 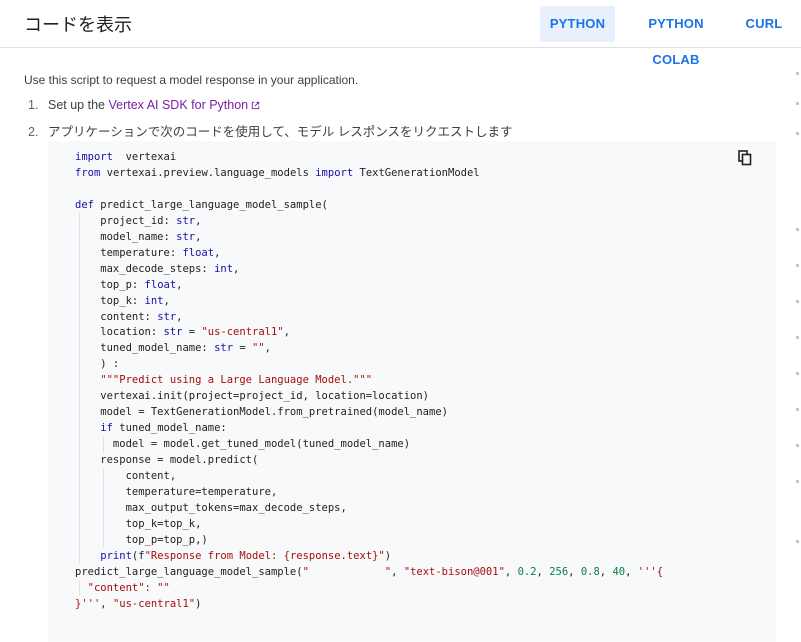 What do you see at coordinates (126, 220) in the screenshot?
I see `code-token: project_id:` at bounding box center [126, 220].